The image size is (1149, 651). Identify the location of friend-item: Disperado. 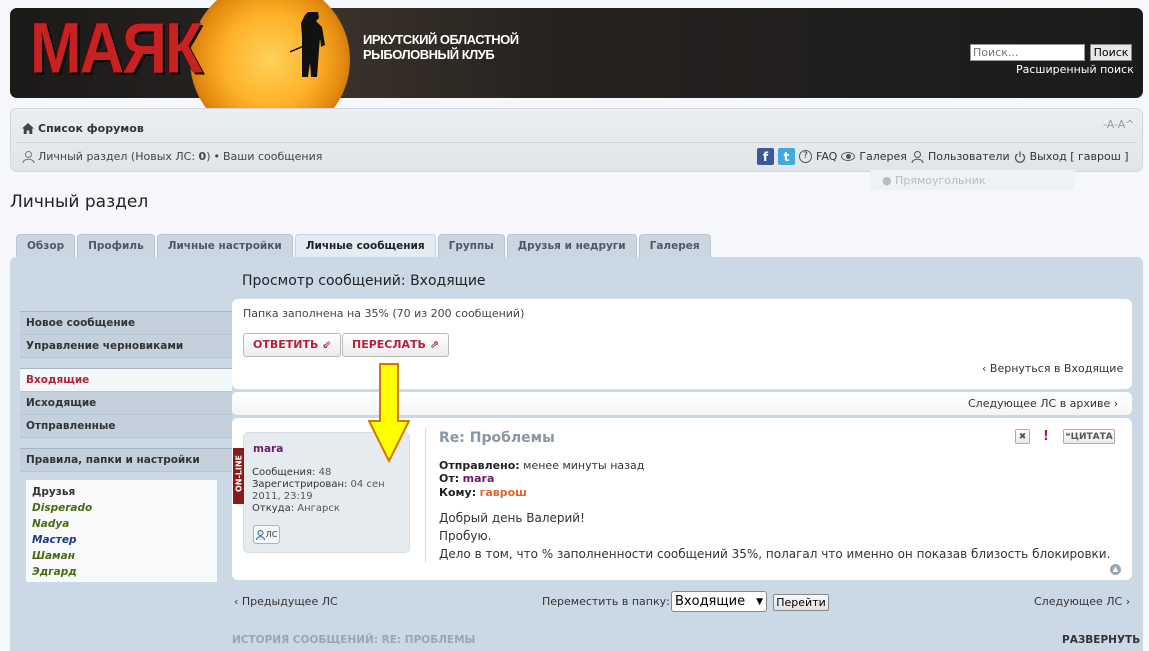
(121, 508).